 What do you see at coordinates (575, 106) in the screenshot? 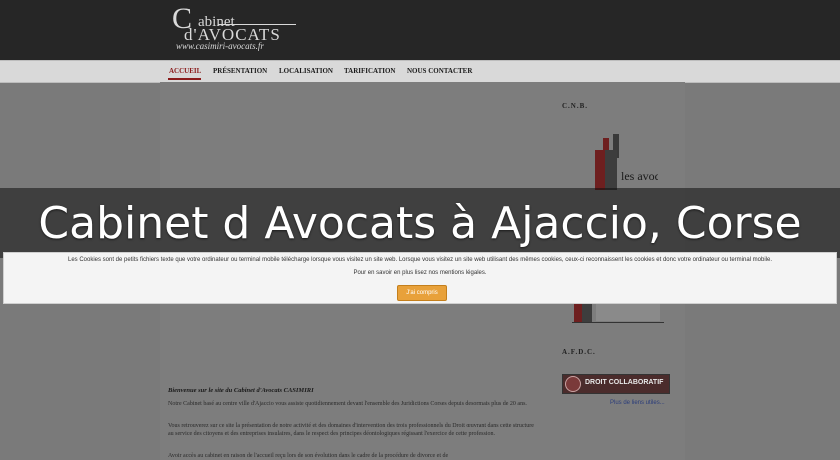
I see `sidebar-heading-cnb: C.N.B.` at bounding box center [575, 106].